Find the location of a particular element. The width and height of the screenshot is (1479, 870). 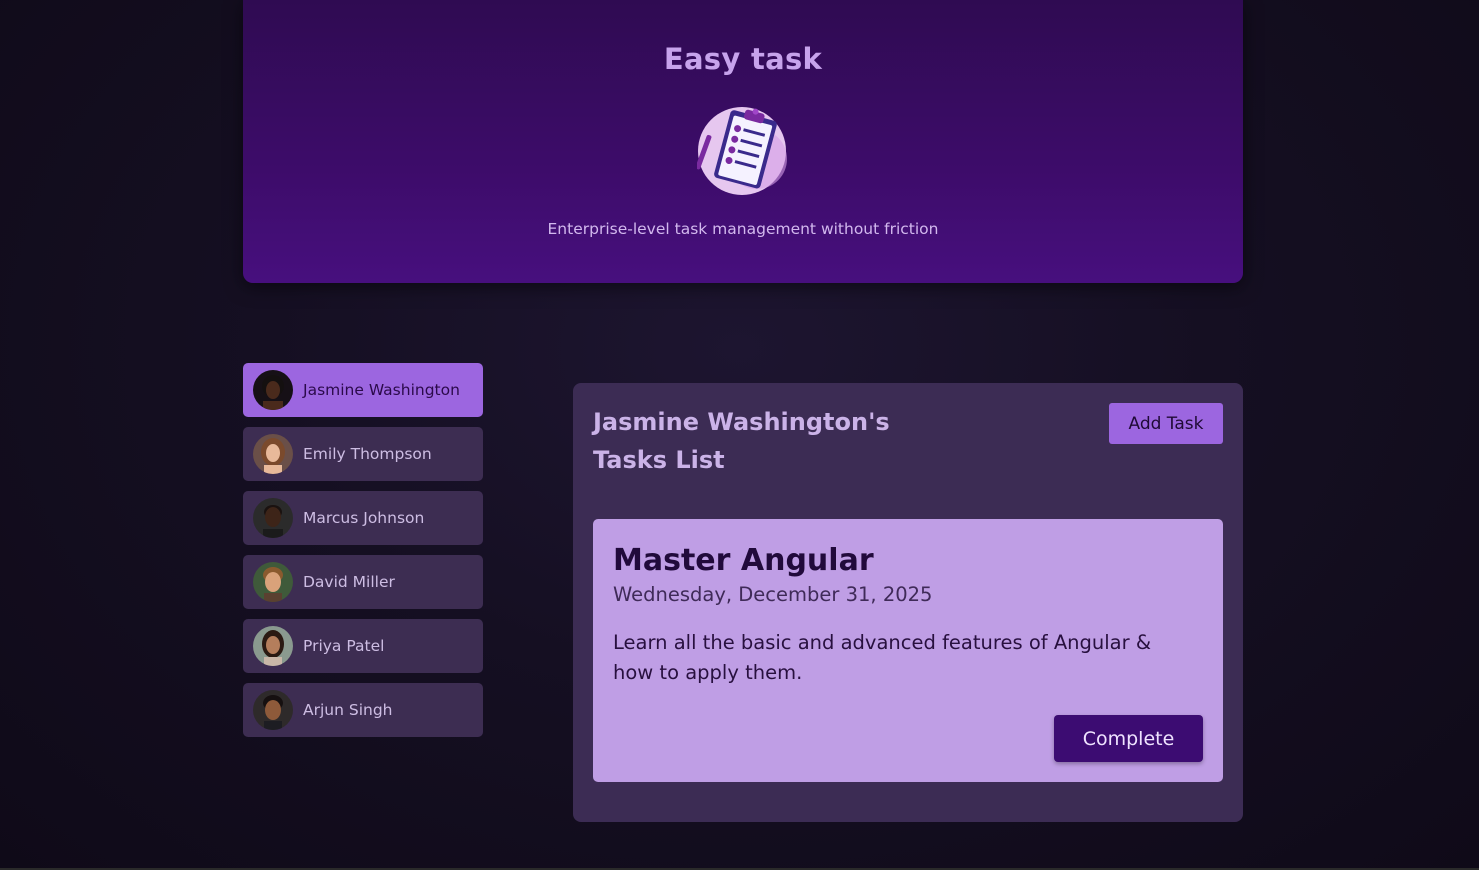

user-item-david-miller: David Miller is located at coordinates (363, 582).